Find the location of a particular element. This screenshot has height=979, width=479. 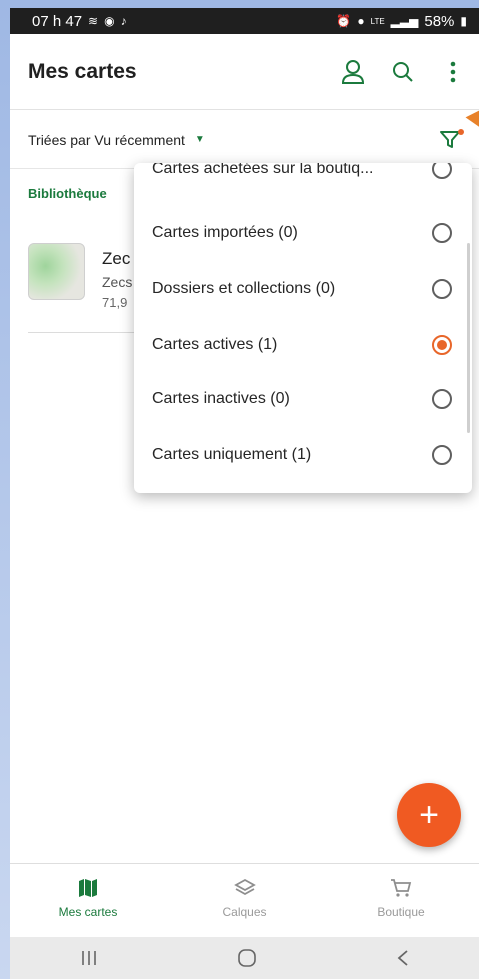

menu-item-label: Cartes actives (1) is located at coordinates (215, 344).